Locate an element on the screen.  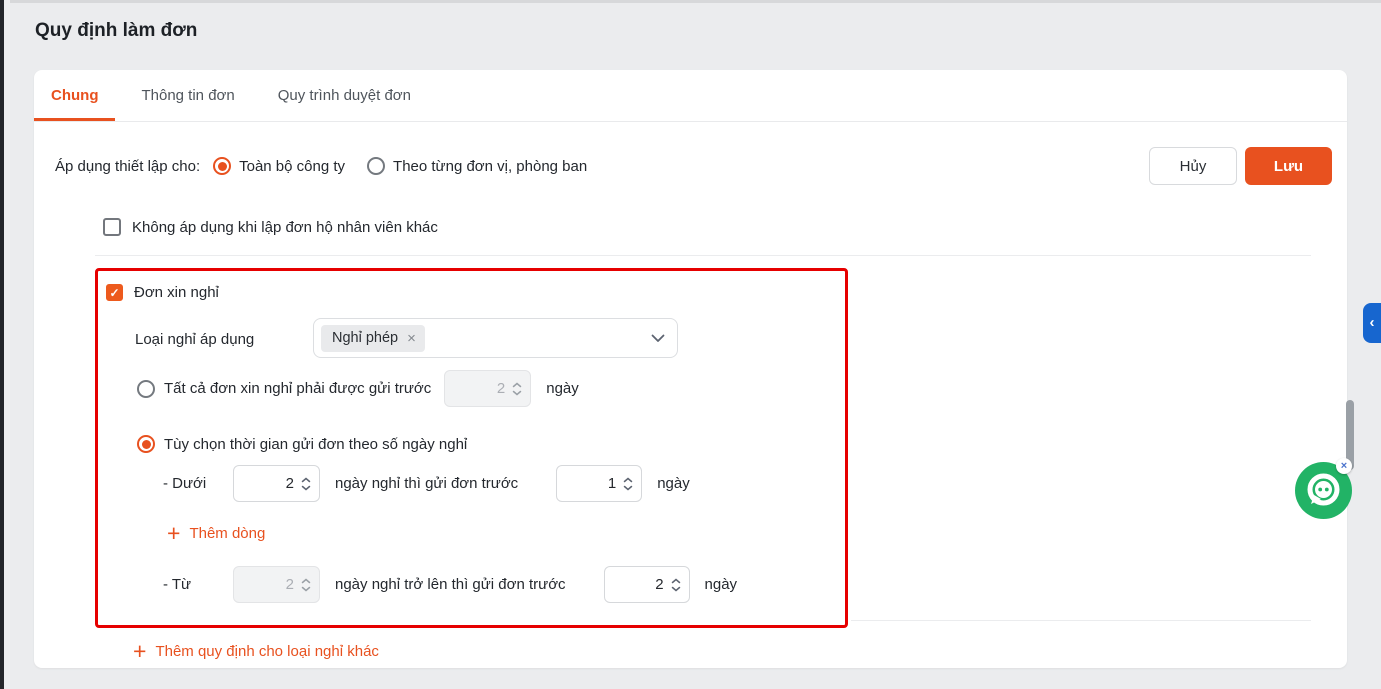
leave-type-label: Loại nghỉ áp dụng is located at coordinates (195, 339).